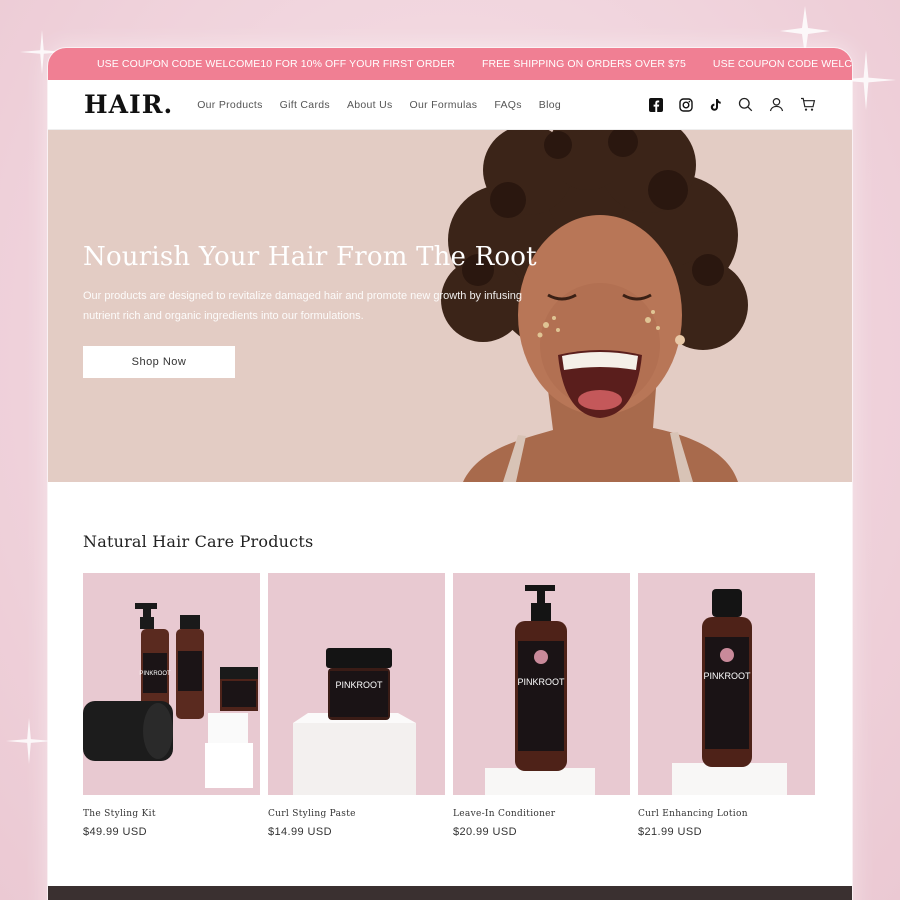  What do you see at coordinates (198, 541) in the screenshot?
I see `section-title: Natural Hair Care Products` at bounding box center [198, 541].